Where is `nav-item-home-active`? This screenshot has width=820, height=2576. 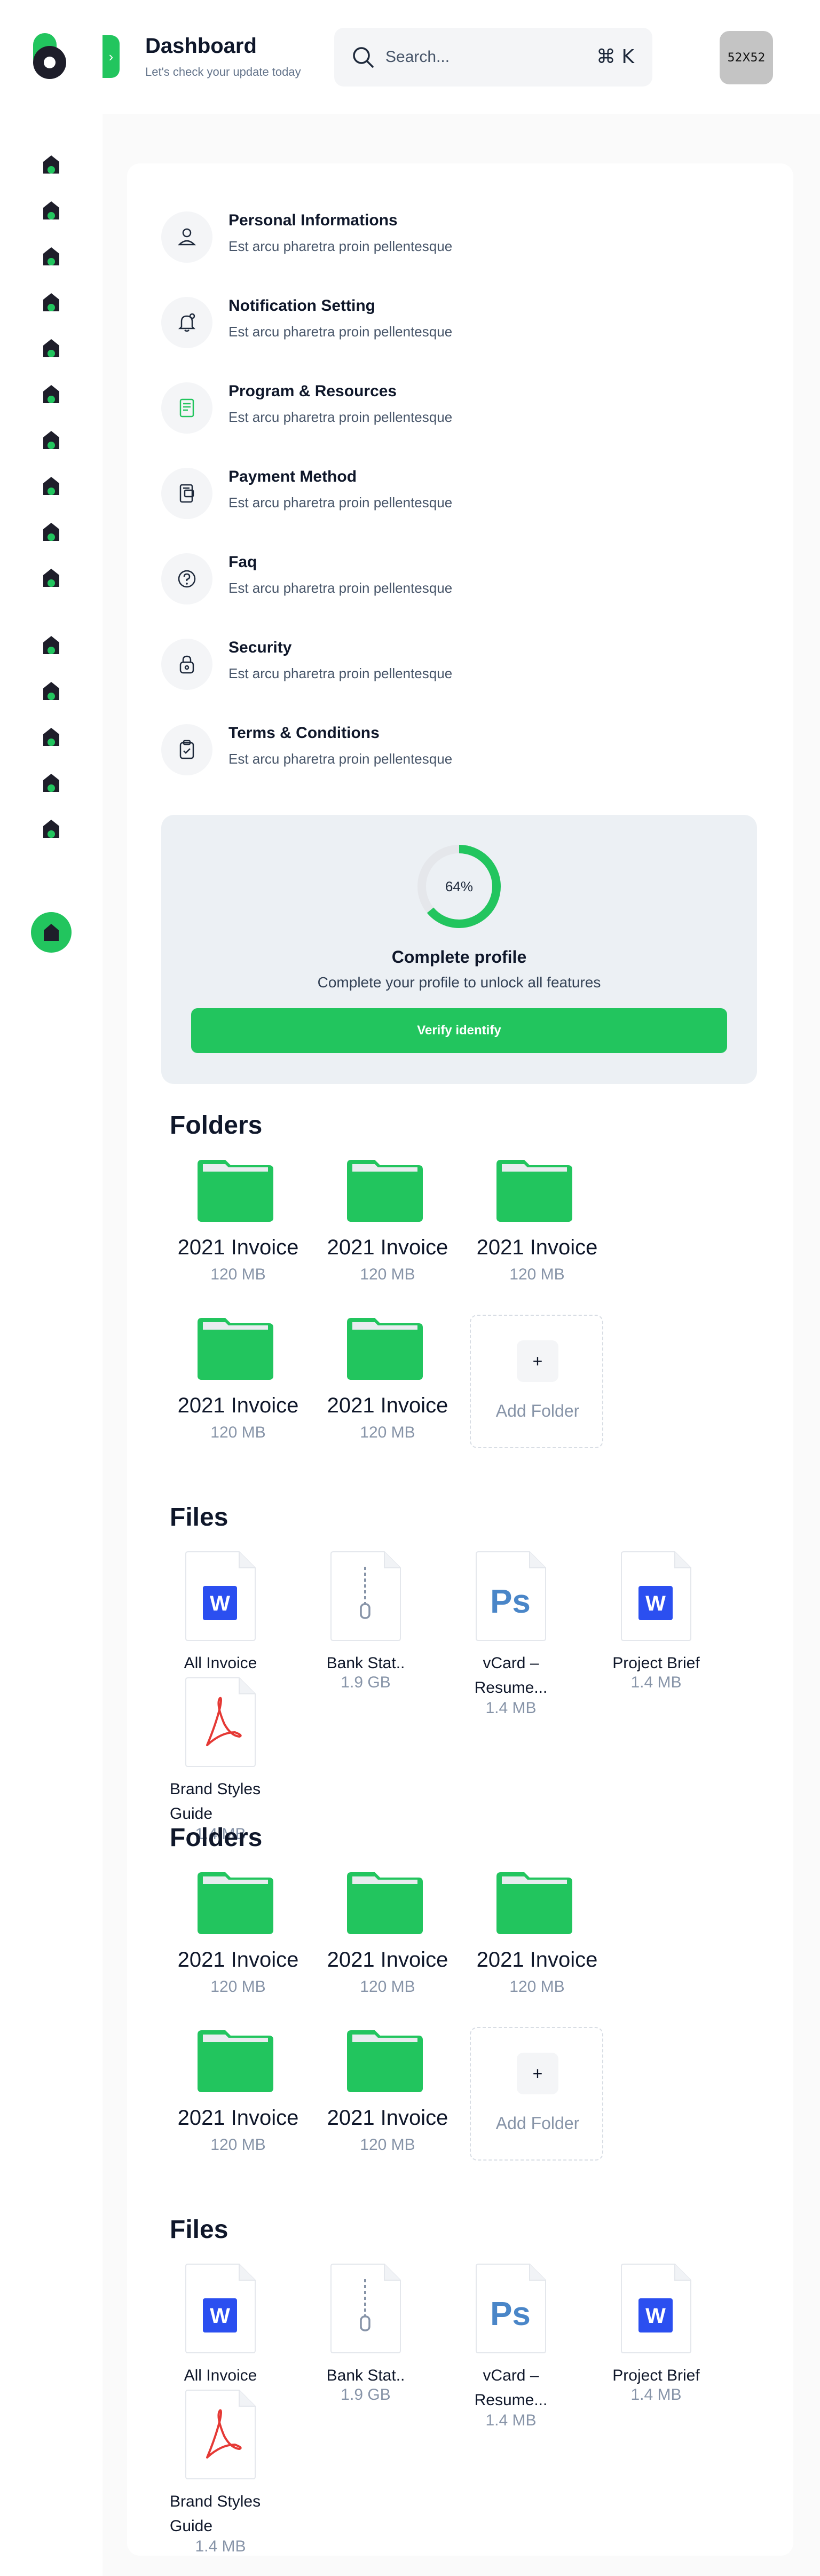
nav-item-home-active is located at coordinates (51, 932).